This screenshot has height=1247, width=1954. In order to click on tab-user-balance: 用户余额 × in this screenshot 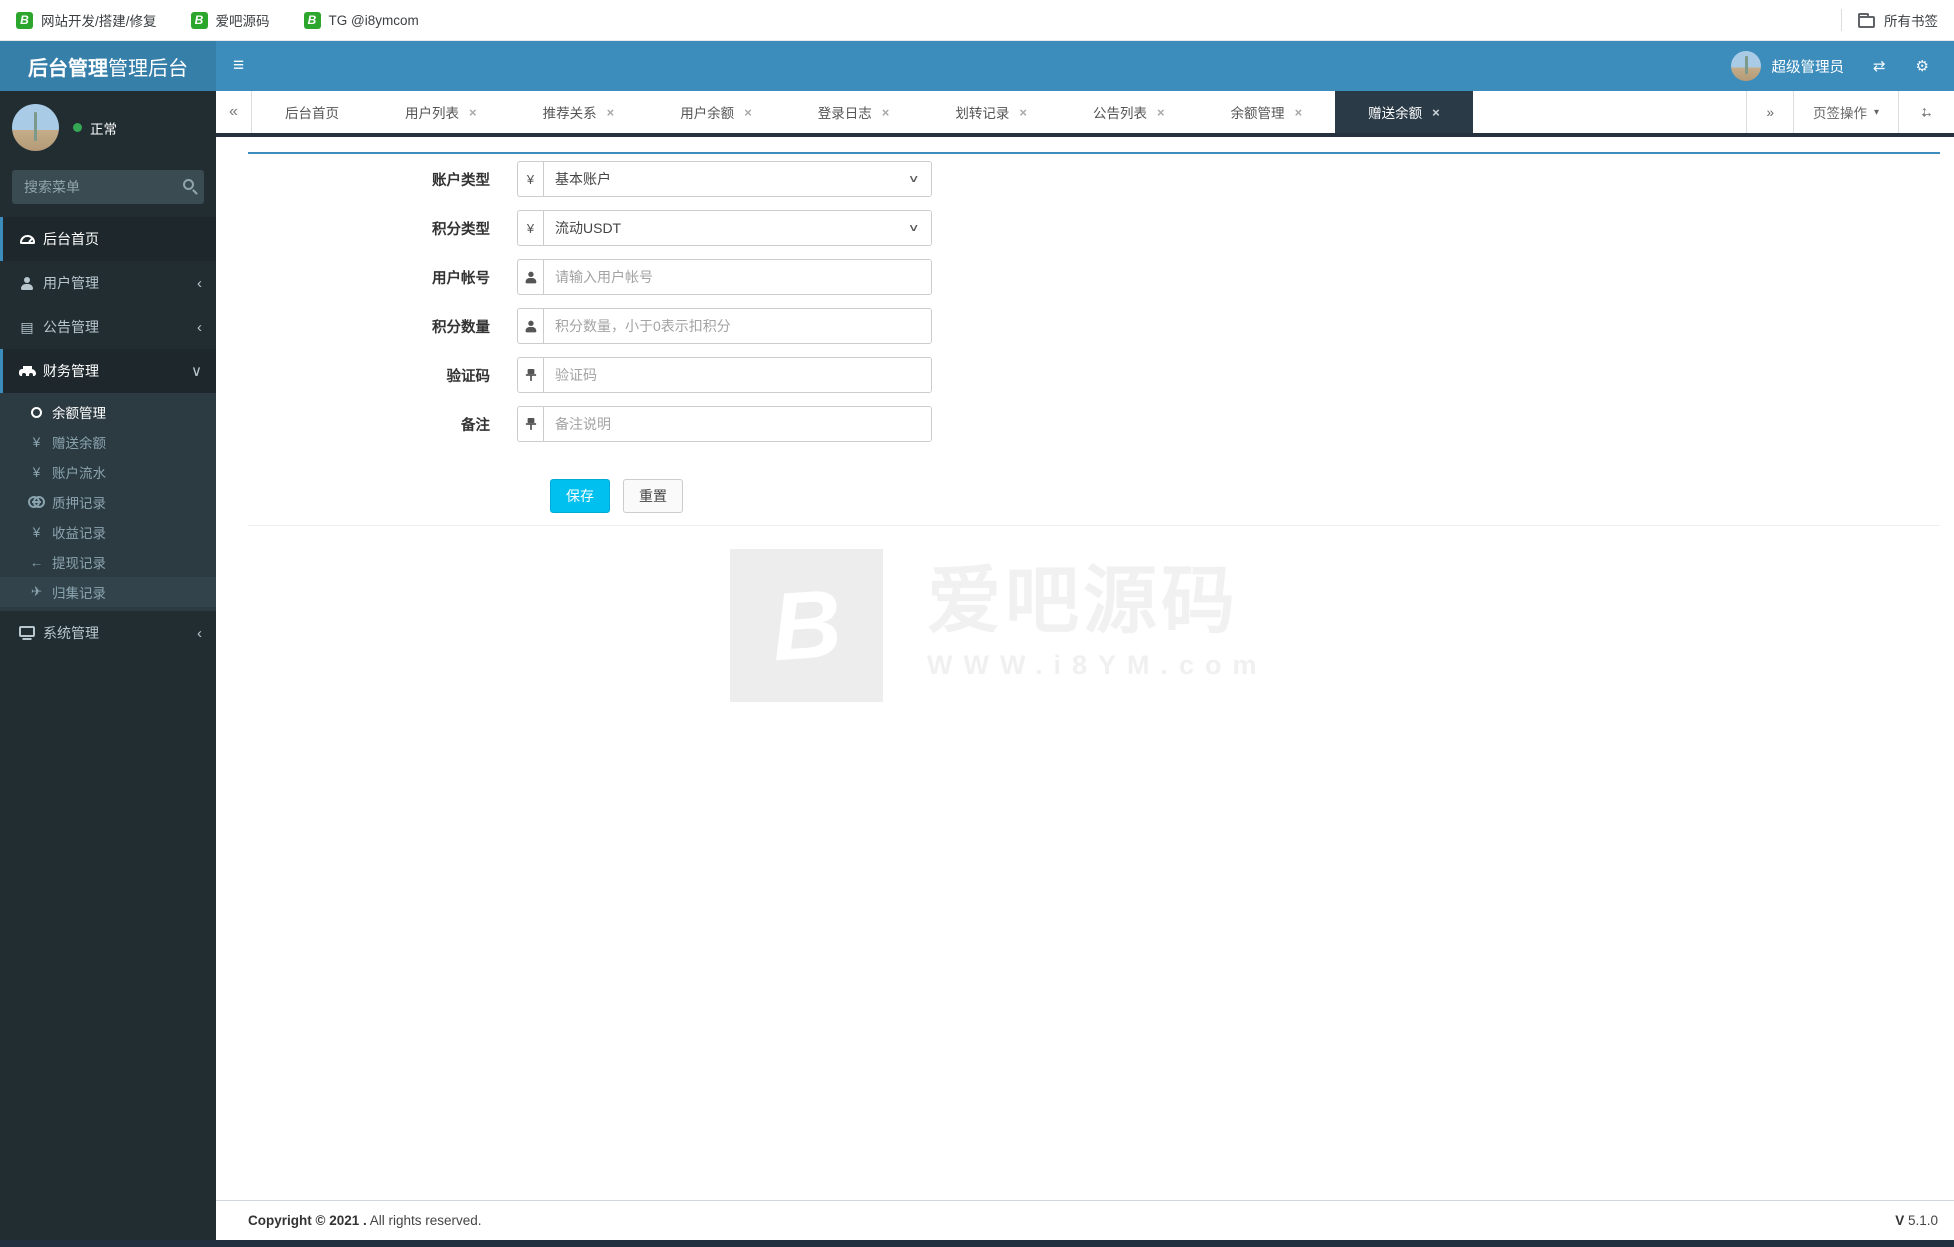, I will do `click(716, 112)`.